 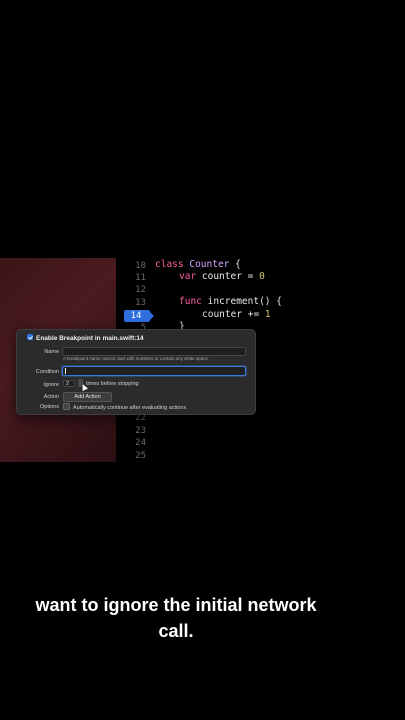 What do you see at coordinates (30, 337) in the screenshot?
I see `checkbox-checked-icon` at bounding box center [30, 337].